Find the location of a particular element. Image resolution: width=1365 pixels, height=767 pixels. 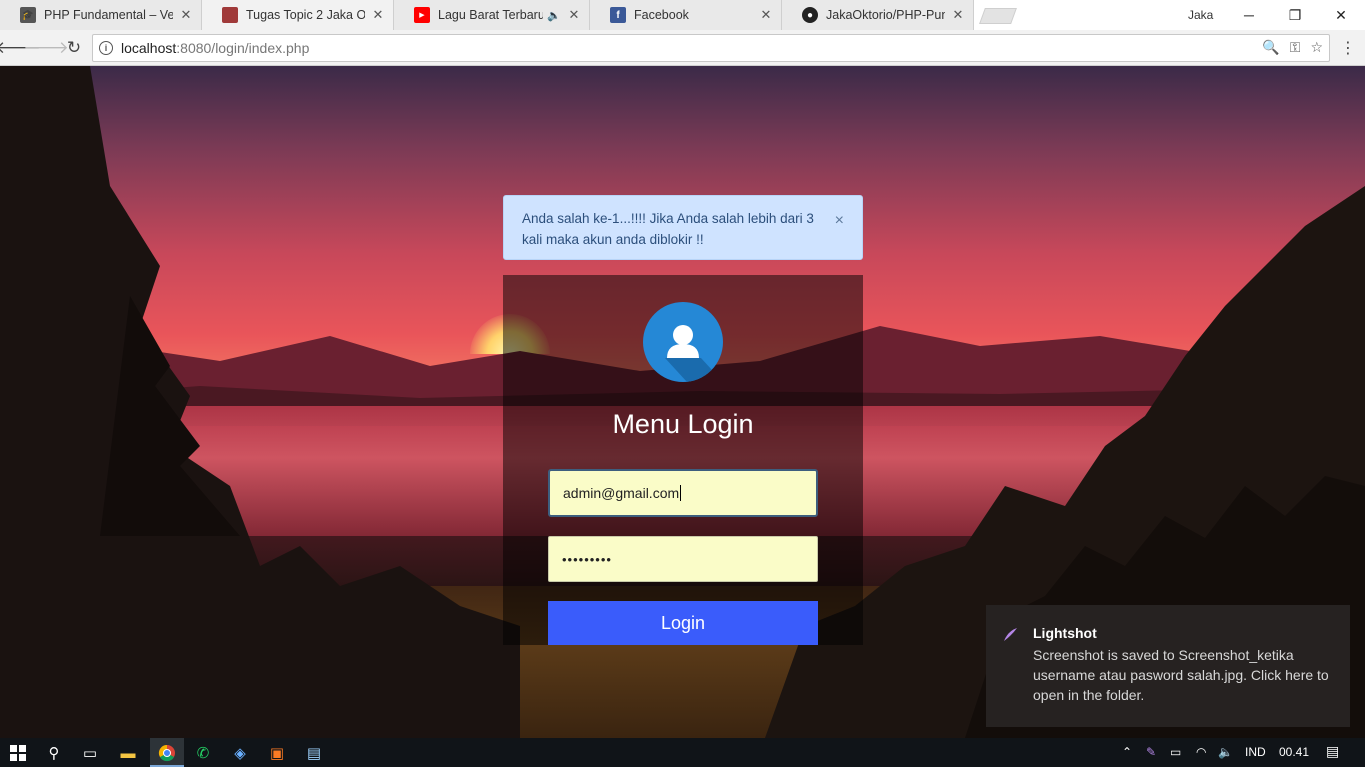

tab-title: PHP Fundamental – Vect is located at coordinates (108, 15).